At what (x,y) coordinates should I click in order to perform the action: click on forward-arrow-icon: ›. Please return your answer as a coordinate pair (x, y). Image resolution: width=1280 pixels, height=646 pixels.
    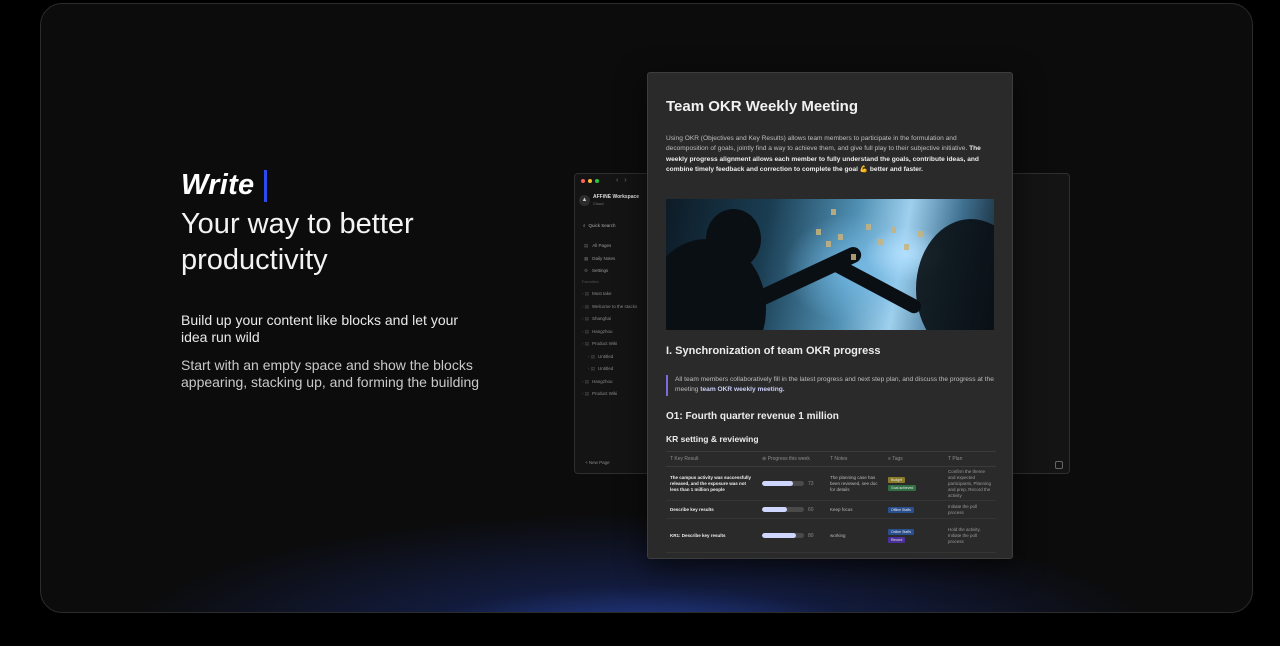
    Looking at the image, I should click on (625, 180).